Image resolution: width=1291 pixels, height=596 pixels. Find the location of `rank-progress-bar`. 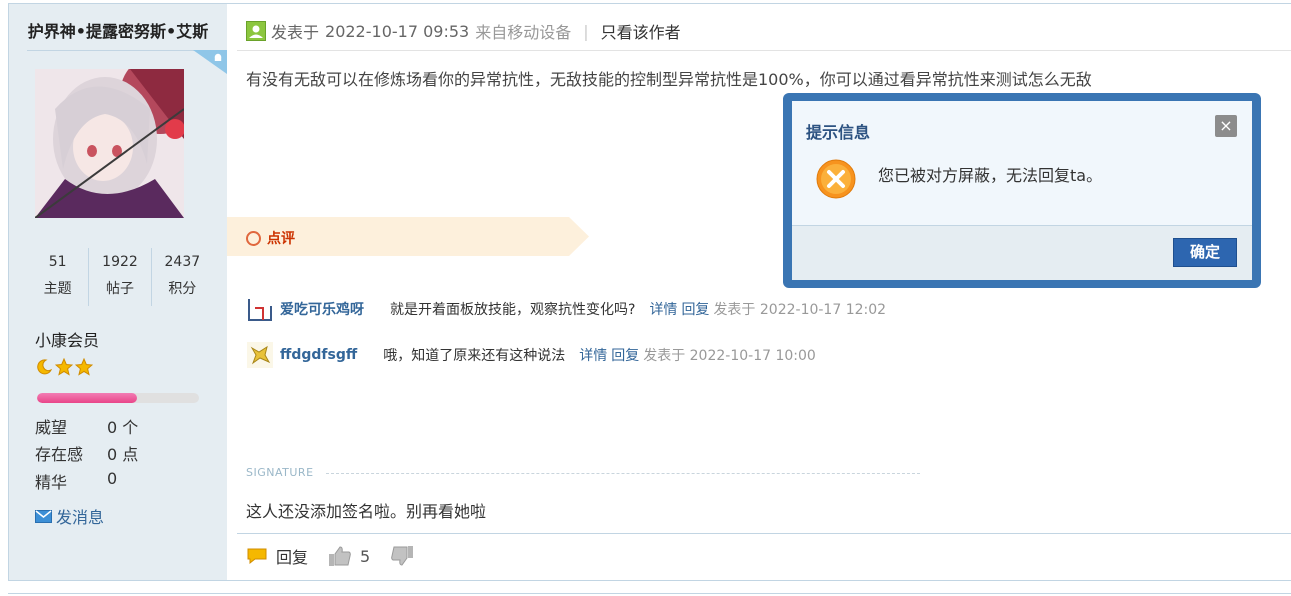

rank-progress-bar is located at coordinates (118, 398).